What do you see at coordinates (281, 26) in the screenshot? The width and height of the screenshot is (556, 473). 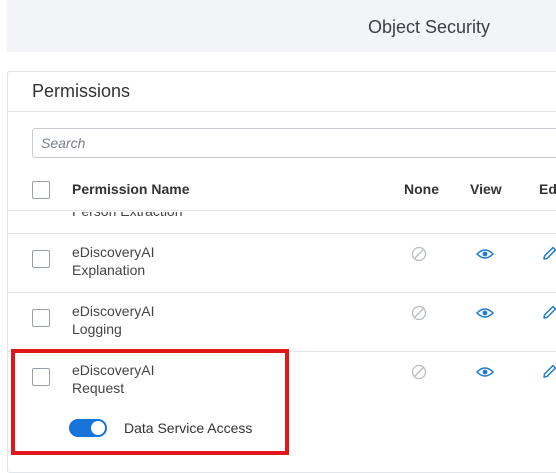 I see `page-header: Object Security` at bounding box center [281, 26].